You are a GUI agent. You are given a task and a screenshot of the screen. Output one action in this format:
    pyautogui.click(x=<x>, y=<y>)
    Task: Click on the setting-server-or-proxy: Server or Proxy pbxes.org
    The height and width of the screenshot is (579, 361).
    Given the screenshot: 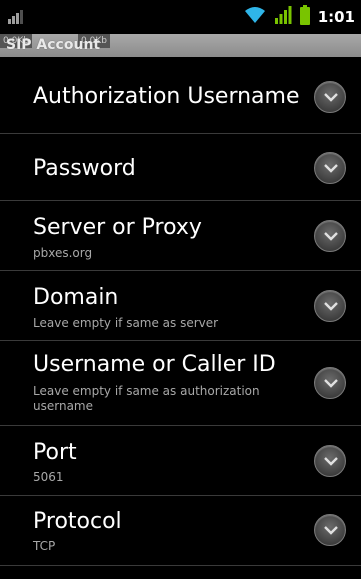 What is the action you would take?
    pyautogui.click(x=180, y=236)
    